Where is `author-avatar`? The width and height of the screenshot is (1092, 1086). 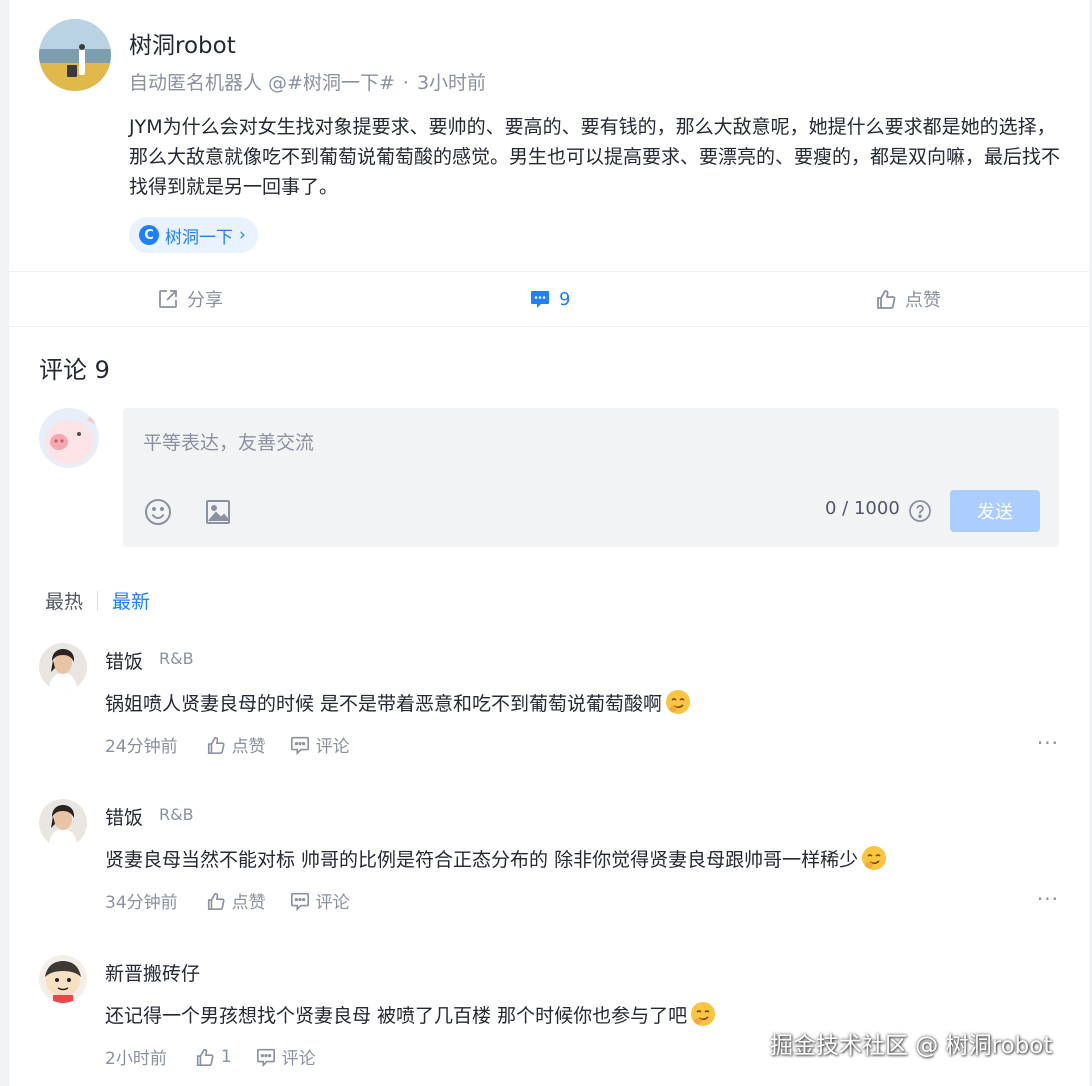 author-avatar is located at coordinates (75, 55).